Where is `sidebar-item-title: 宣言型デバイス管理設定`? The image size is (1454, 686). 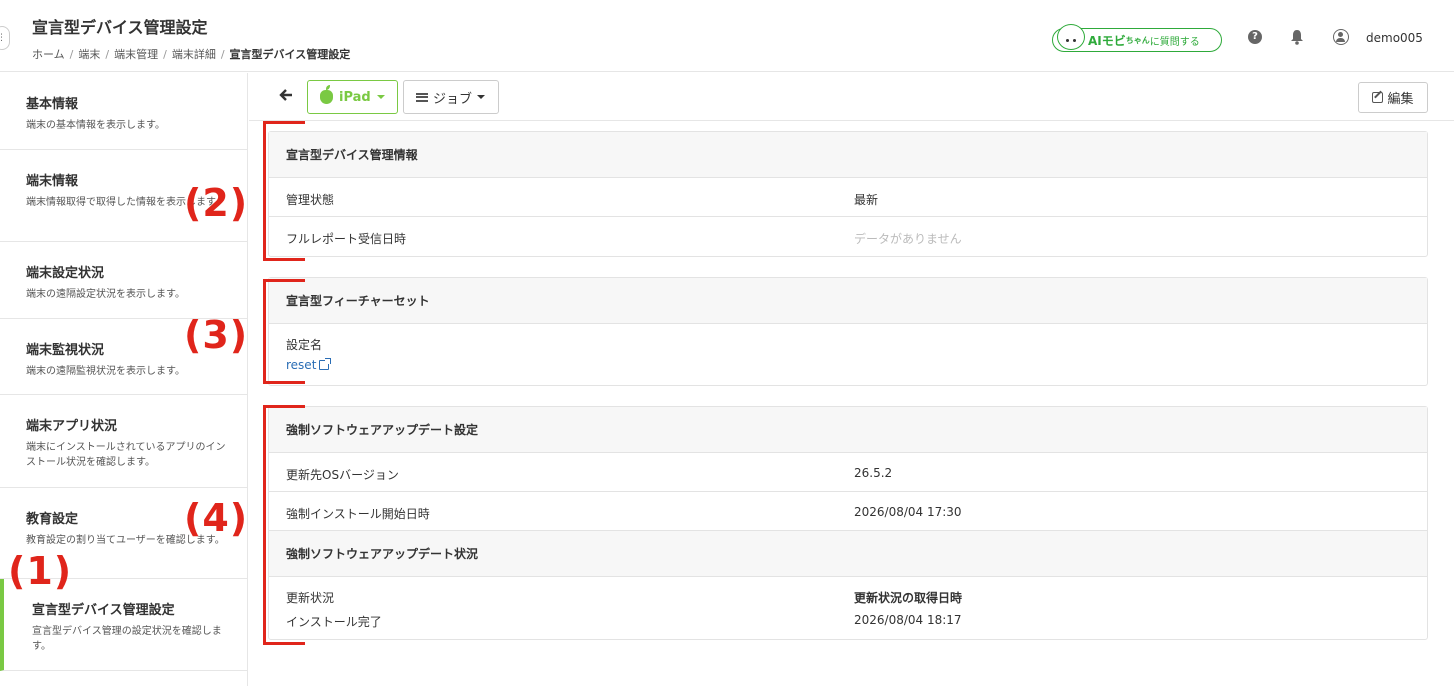 sidebar-item-title: 宣言型デバイス管理設定 is located at coordinates (103, 610).